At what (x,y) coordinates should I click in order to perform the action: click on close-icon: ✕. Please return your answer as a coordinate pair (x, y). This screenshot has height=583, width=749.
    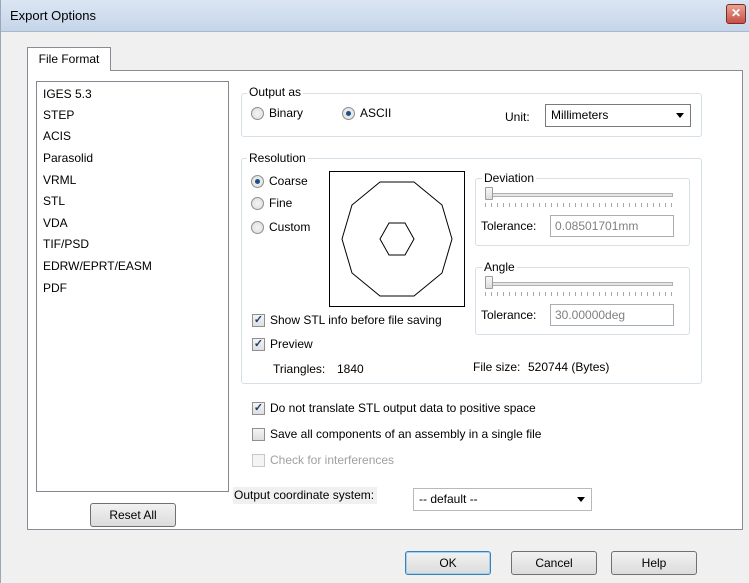
    Looking at the image, I should click on (736, 13).